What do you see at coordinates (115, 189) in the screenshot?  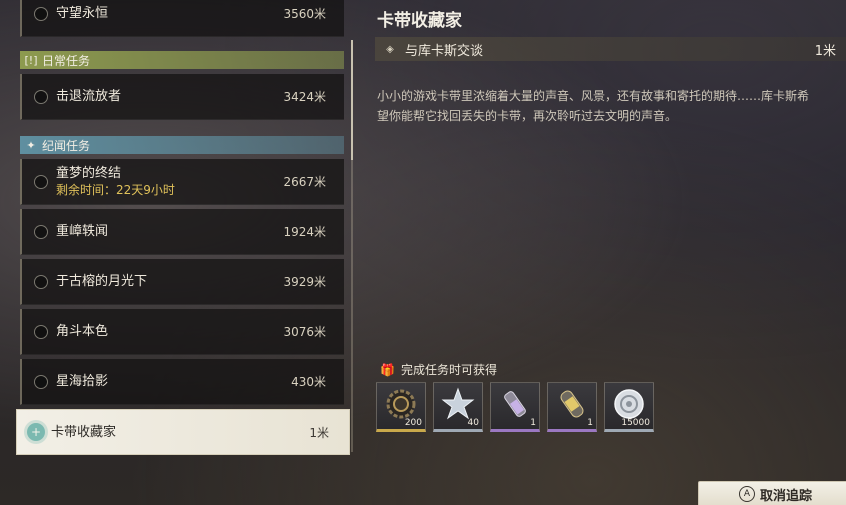 I see `quest-time-remaining: 剩余时间：22天9小时` at bounding box center [115, 189].